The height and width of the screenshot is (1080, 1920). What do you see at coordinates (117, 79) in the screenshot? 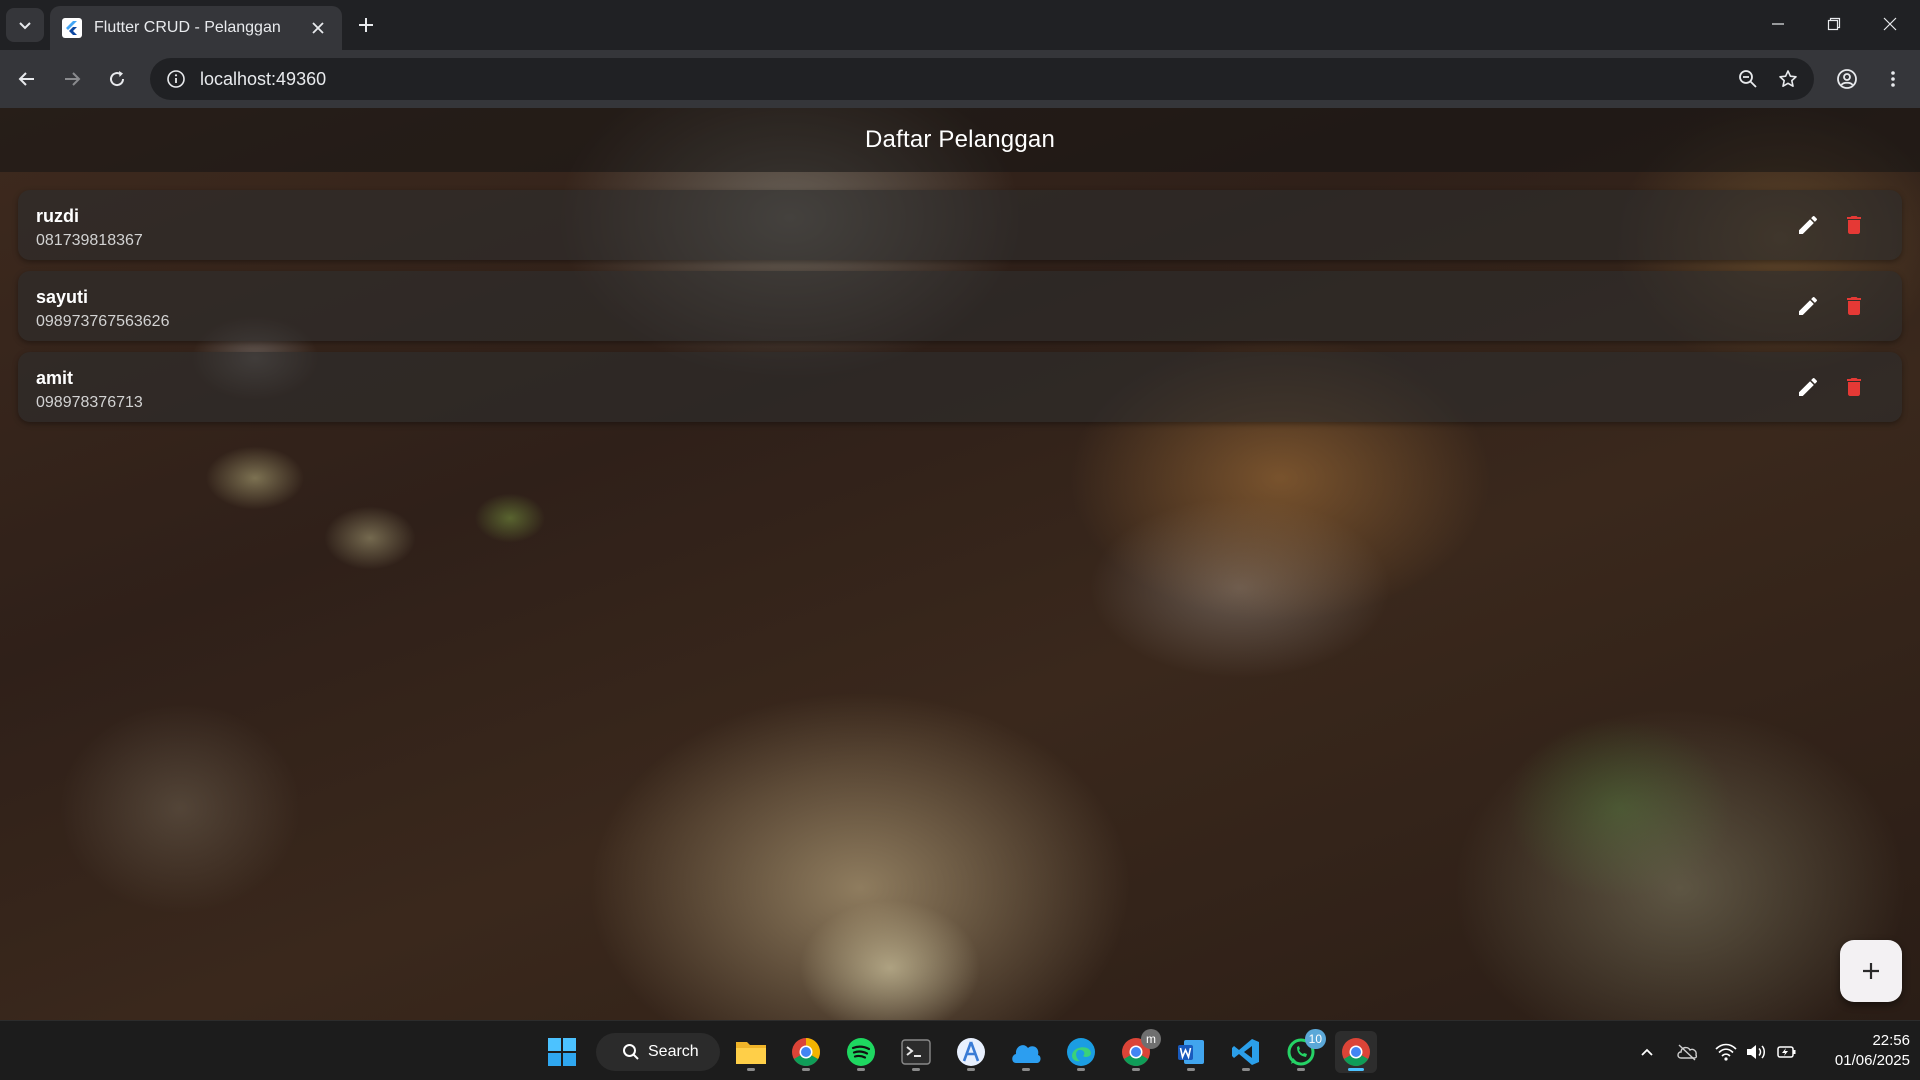
I see `reload-button` at bounding box center [117, 79].